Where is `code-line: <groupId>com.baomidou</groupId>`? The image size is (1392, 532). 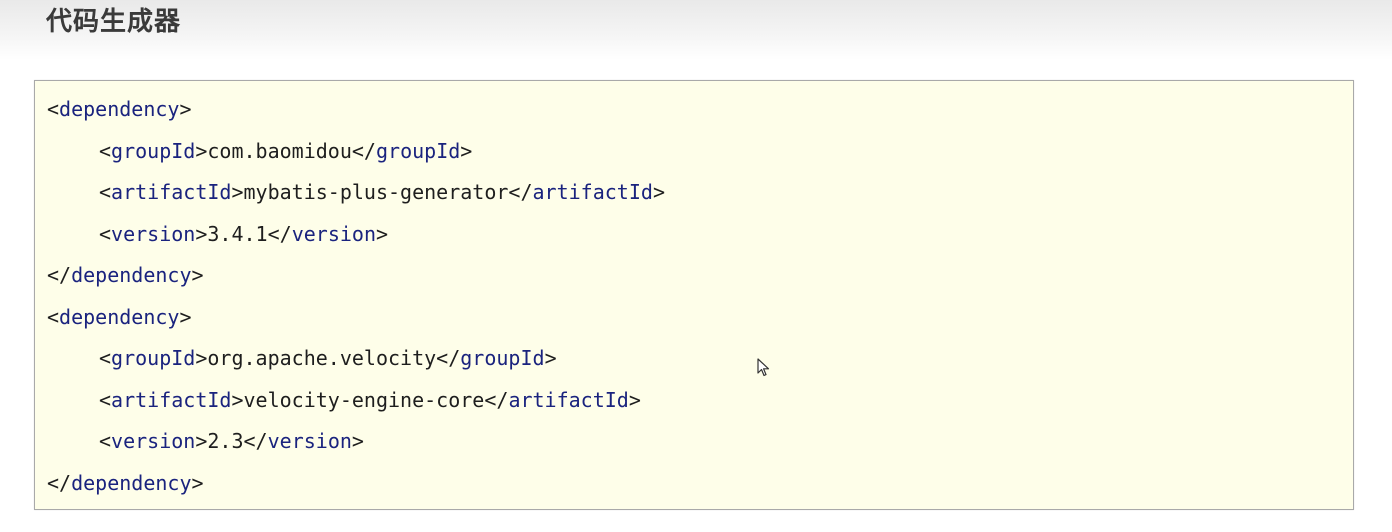
code-line: <groupId>com.baomidou</groupId> is located at coordinates (356, 152).